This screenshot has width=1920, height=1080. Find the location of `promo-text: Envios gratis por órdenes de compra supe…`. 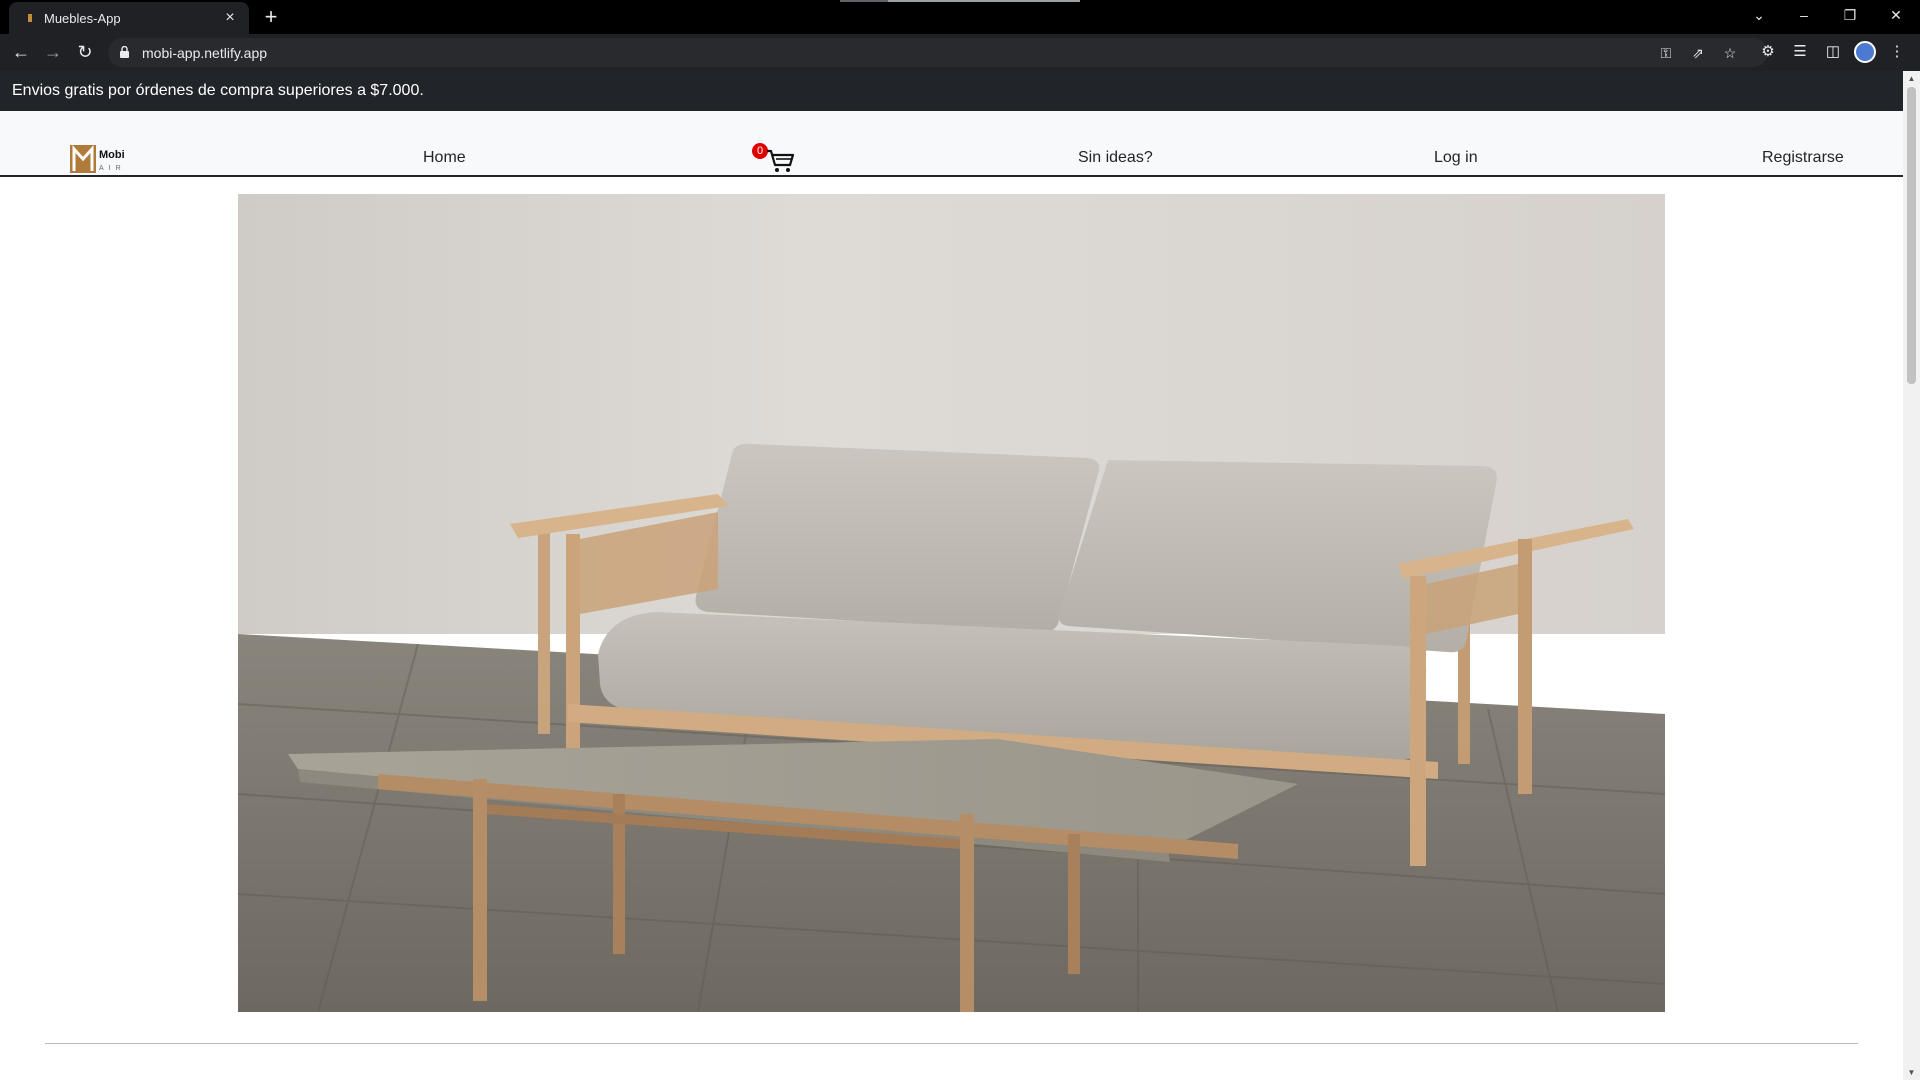

promo-text: Envios gratis por órdenes de compra supe… is located at coordinates (218, 90).